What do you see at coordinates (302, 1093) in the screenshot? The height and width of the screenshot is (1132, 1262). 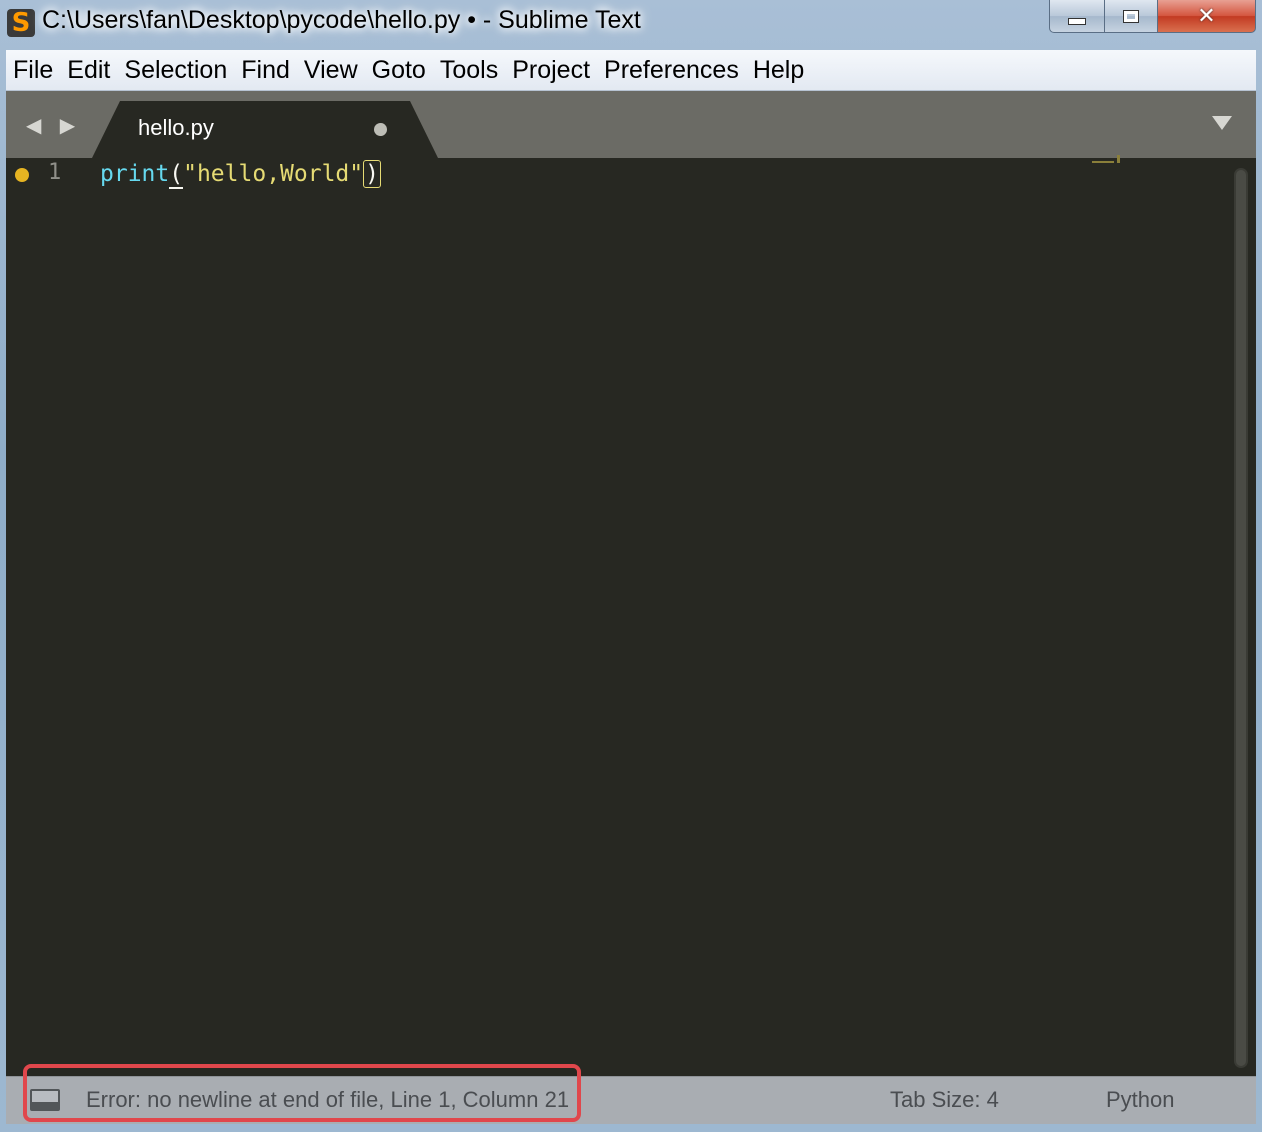 I see `error-highlight-annotation` at bounding box center [302, 1093].